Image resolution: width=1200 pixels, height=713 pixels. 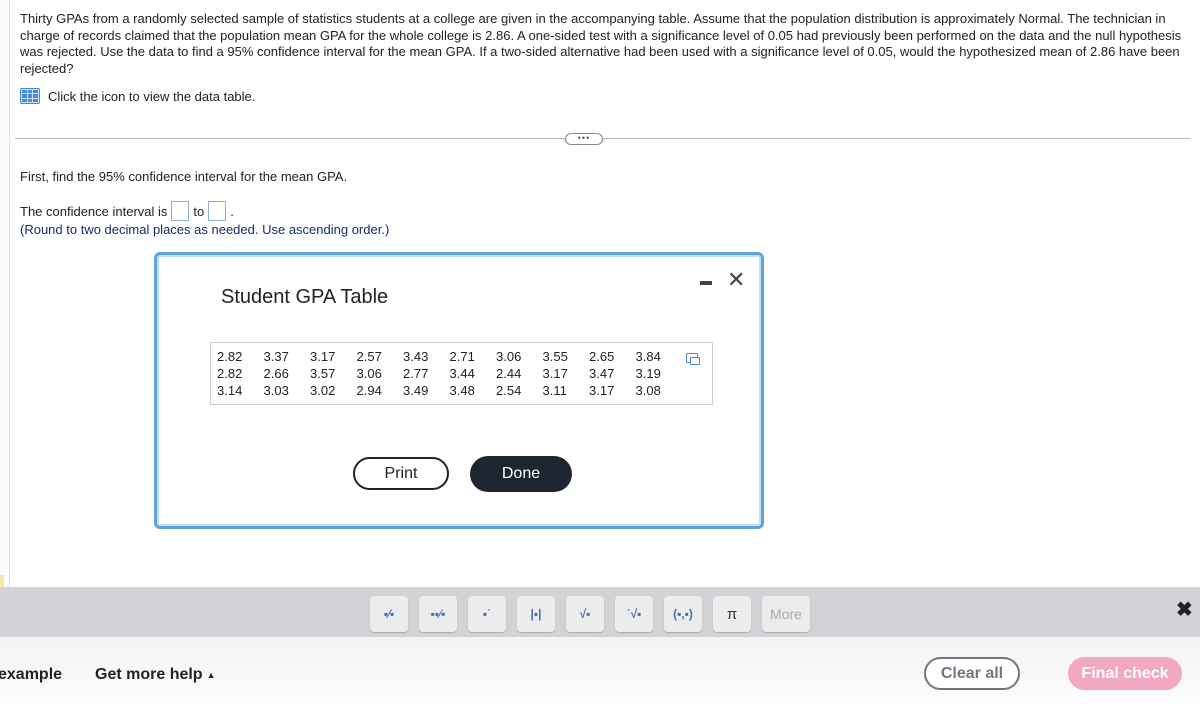 I want to click on gpa-cell: 3.47, so click(x=602, y=373).